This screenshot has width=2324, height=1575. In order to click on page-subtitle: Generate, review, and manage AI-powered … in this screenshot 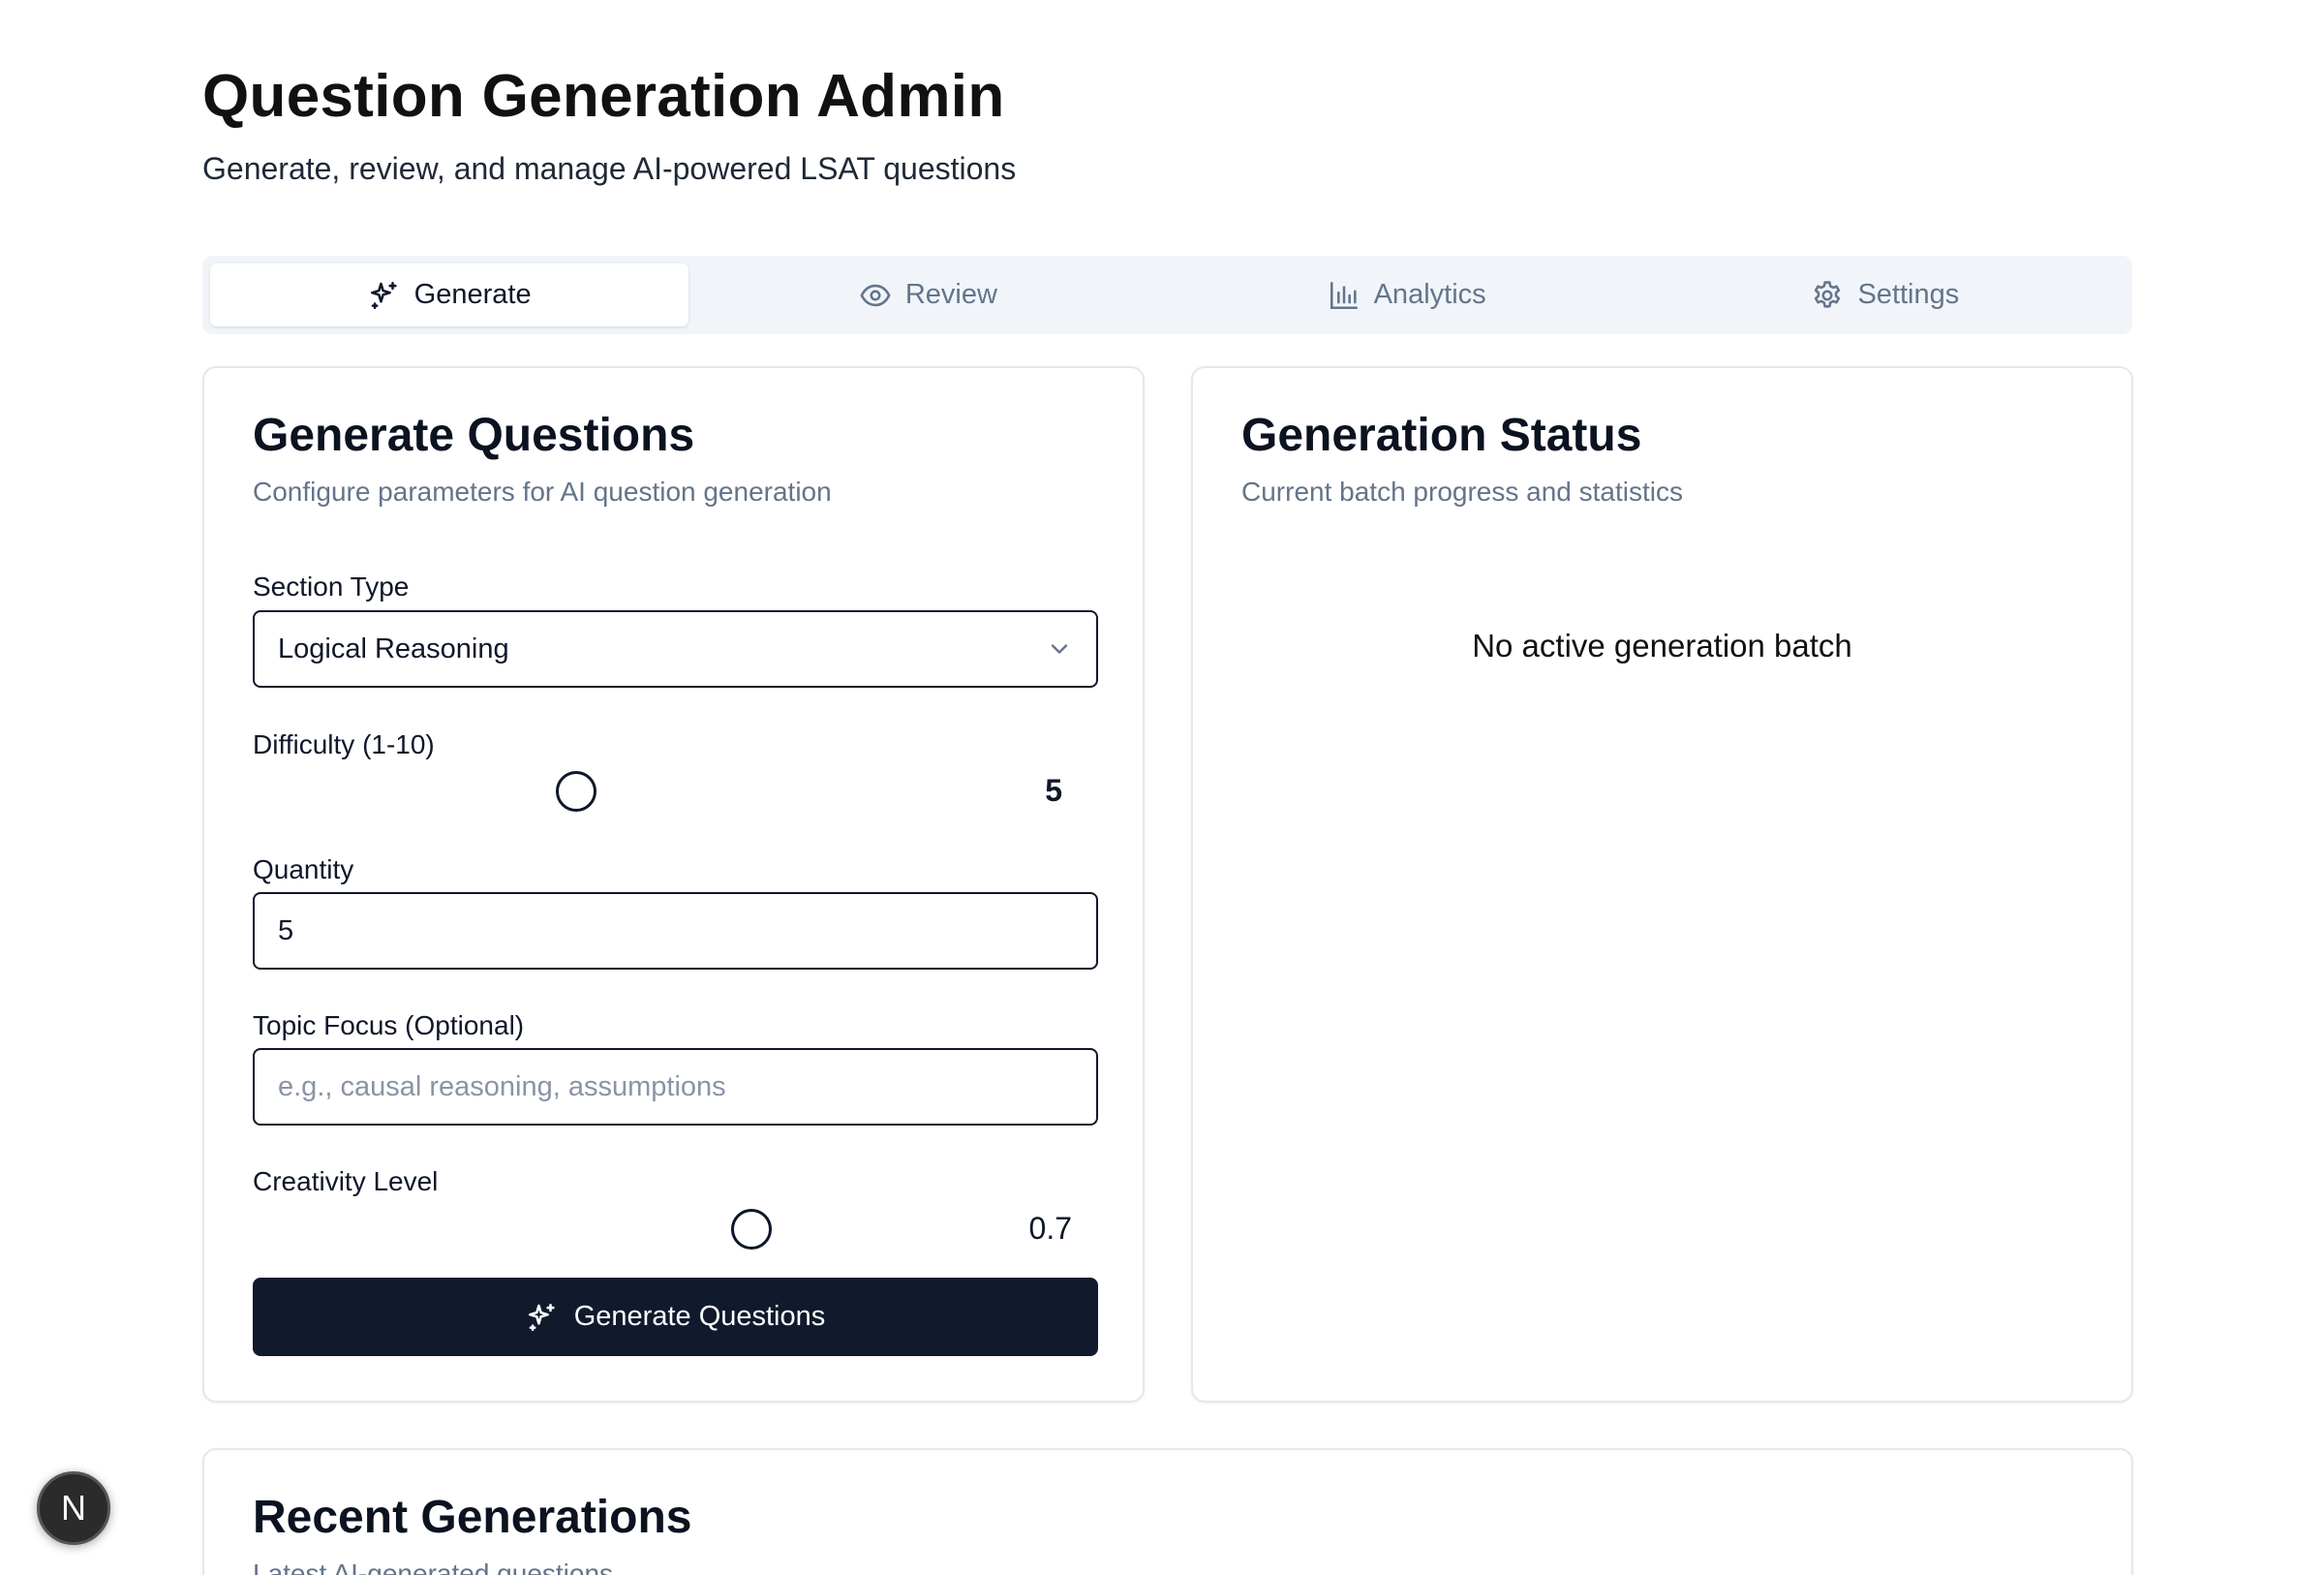, I will do `click(609, 168)`.